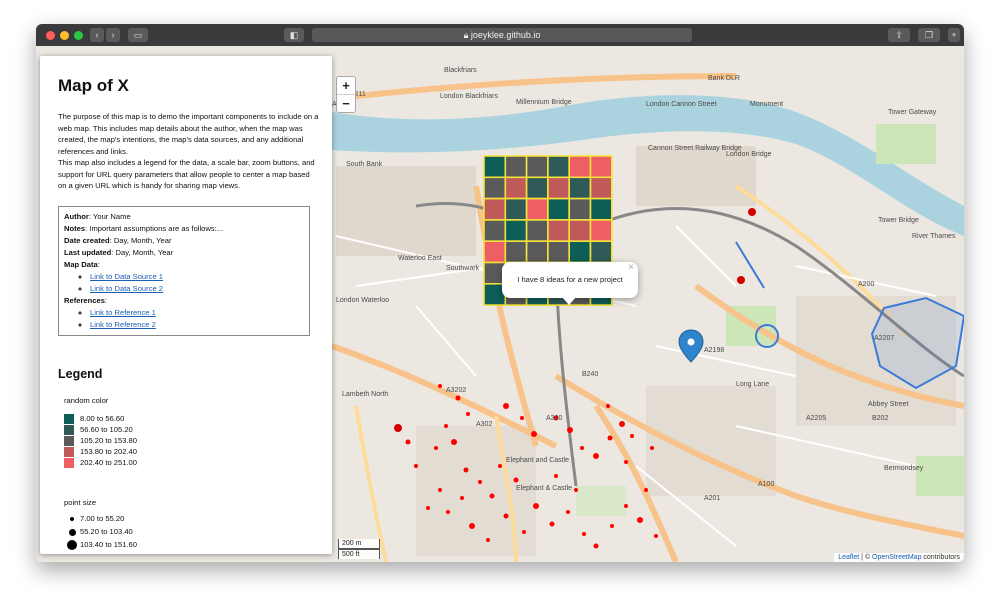 The image size is (1000, 608). Describe the element at coordinates (912, 112) in the screenshot. I see `map-label: Tower Gateway` at that location.